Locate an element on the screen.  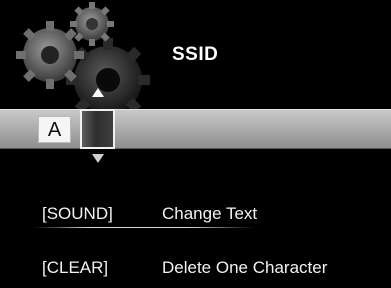
entered-character: A is located at coordinates (54, 129).